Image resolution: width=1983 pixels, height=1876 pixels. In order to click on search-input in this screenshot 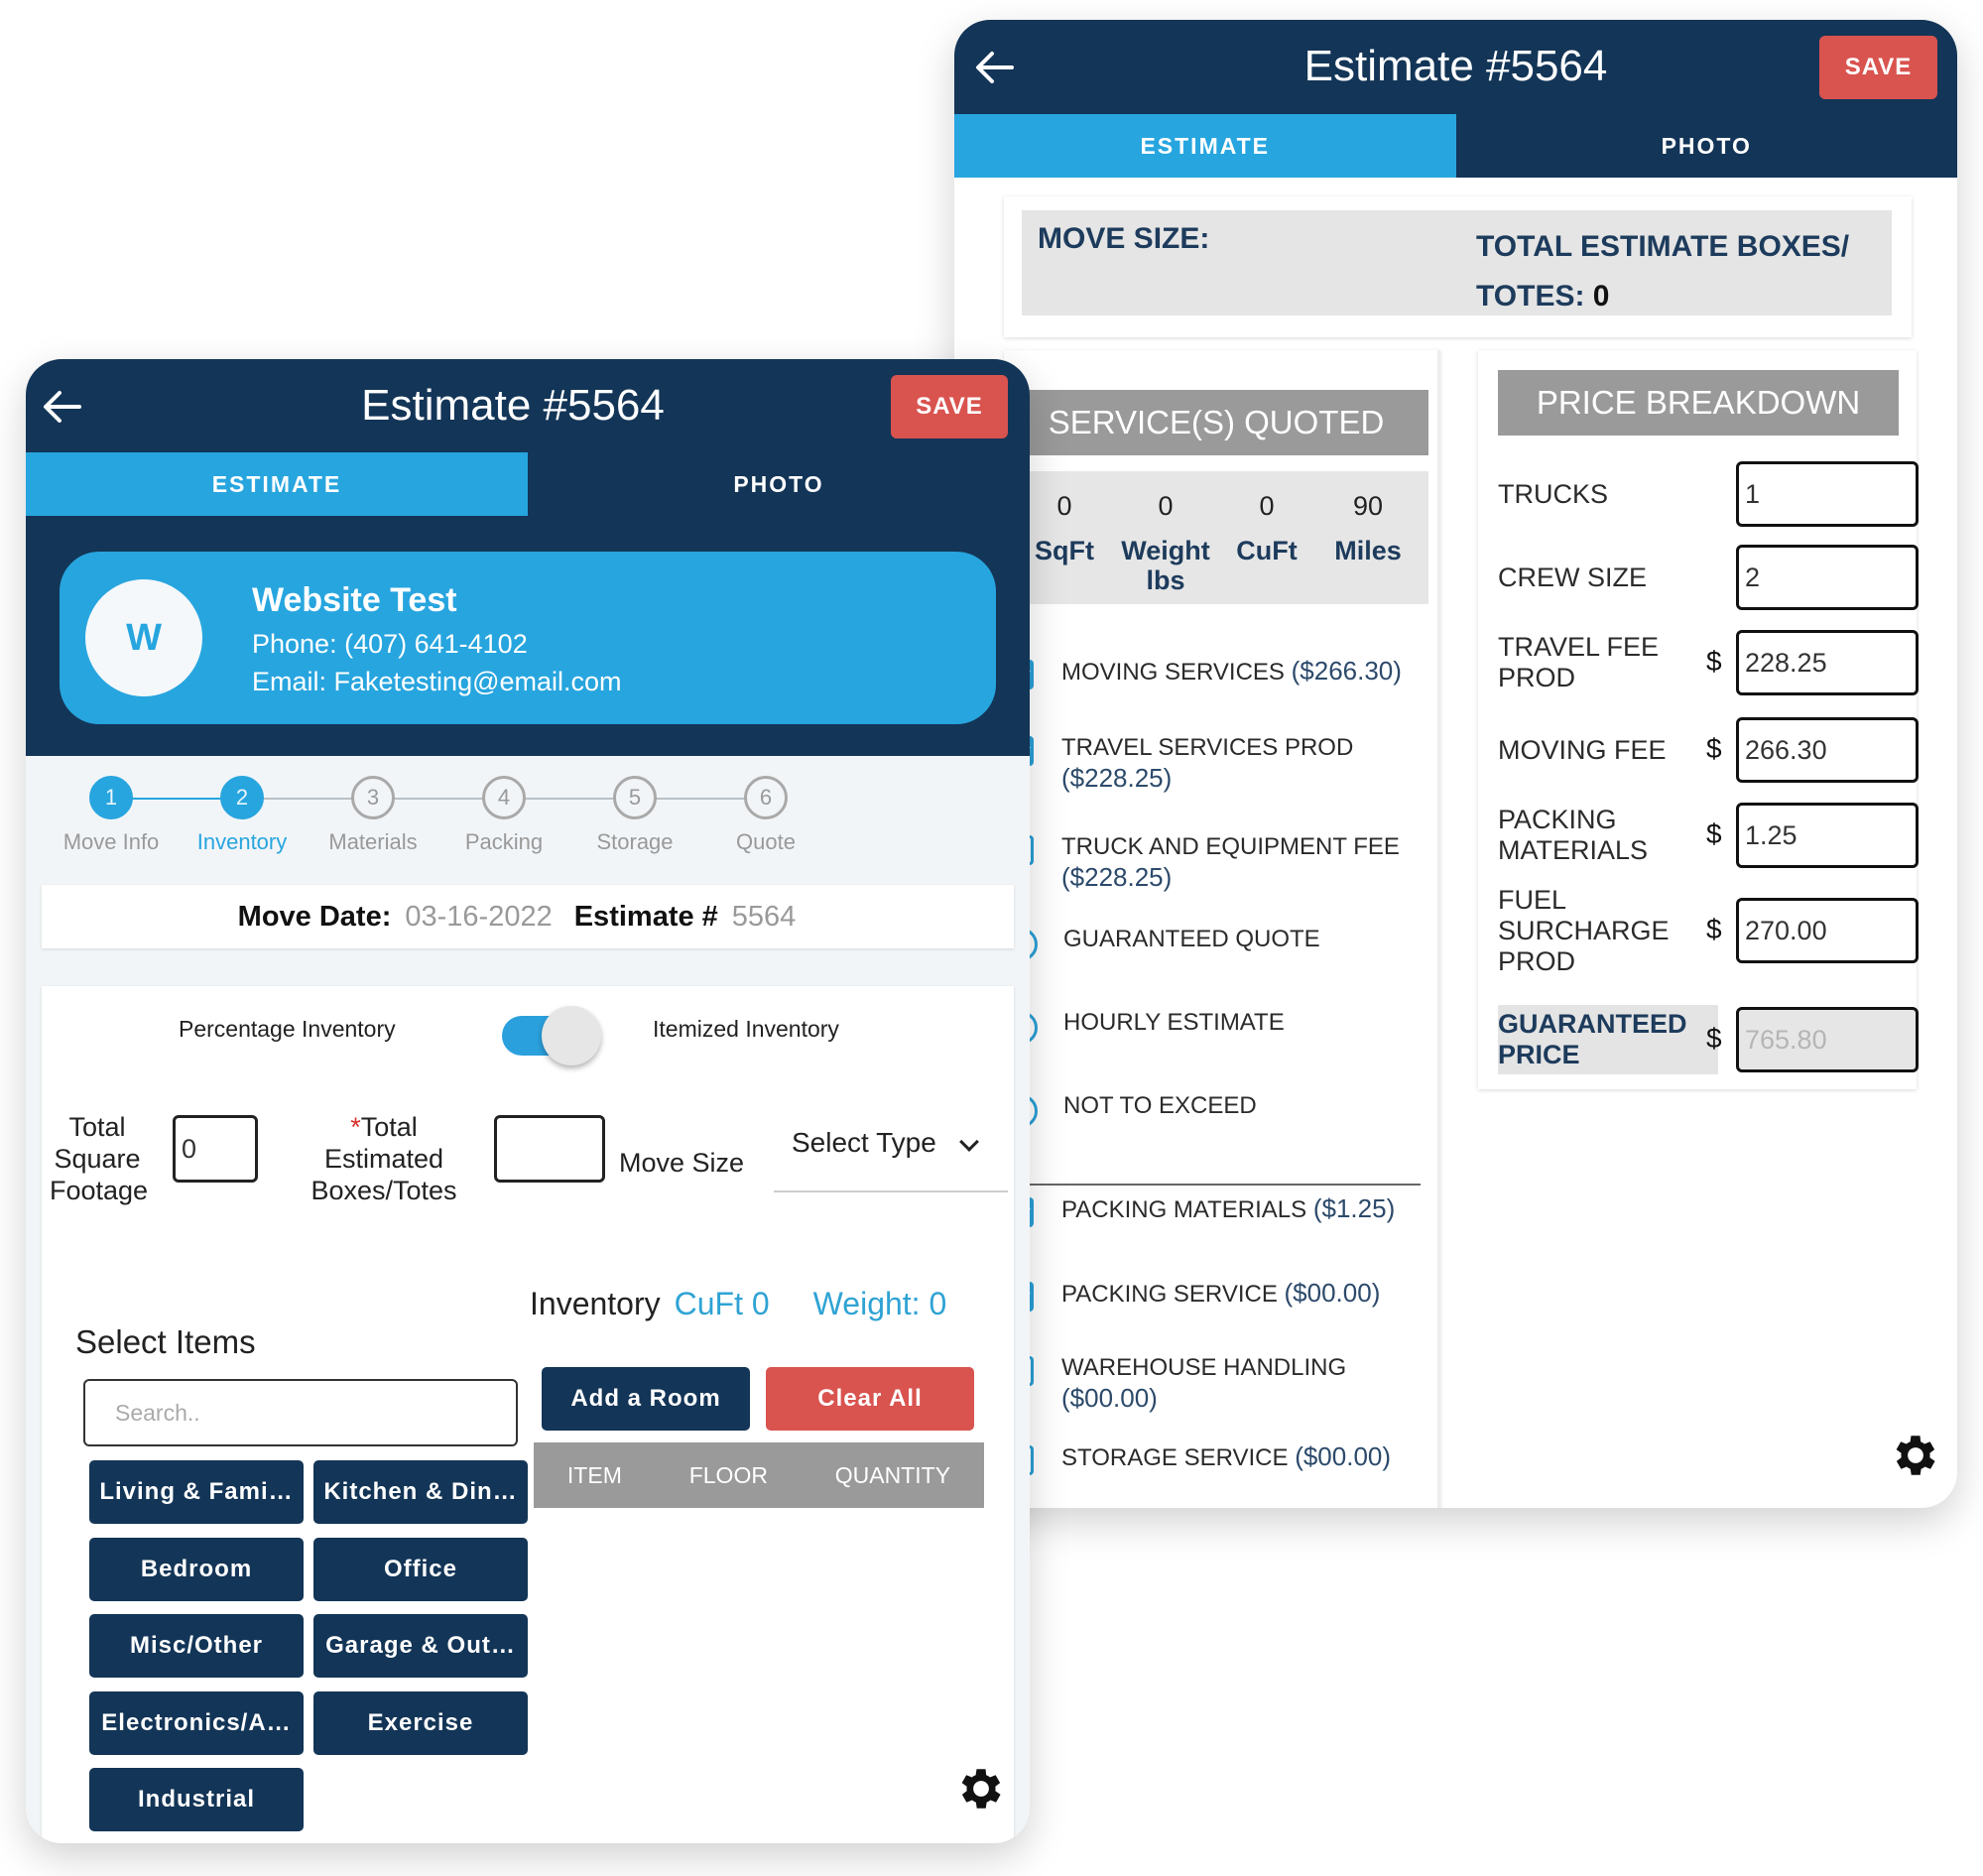, I will do `click(301, 1412)`.